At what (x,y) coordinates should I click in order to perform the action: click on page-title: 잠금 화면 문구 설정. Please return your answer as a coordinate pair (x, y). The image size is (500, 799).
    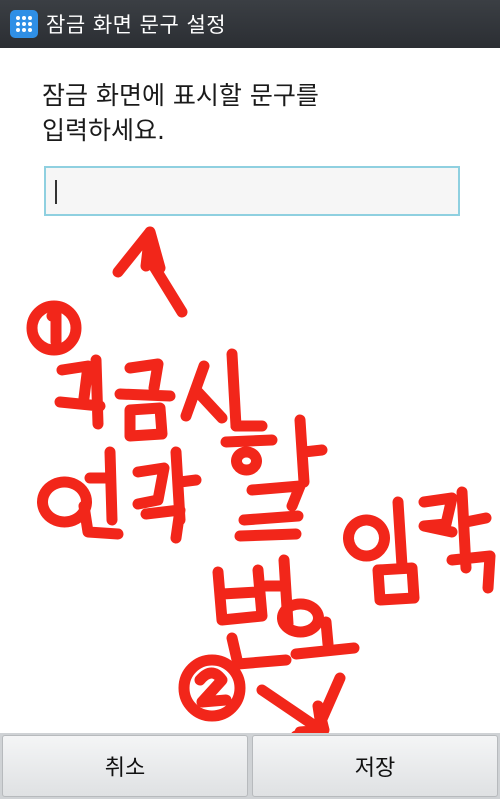
    Looking at the image, I should click on (136, 25).